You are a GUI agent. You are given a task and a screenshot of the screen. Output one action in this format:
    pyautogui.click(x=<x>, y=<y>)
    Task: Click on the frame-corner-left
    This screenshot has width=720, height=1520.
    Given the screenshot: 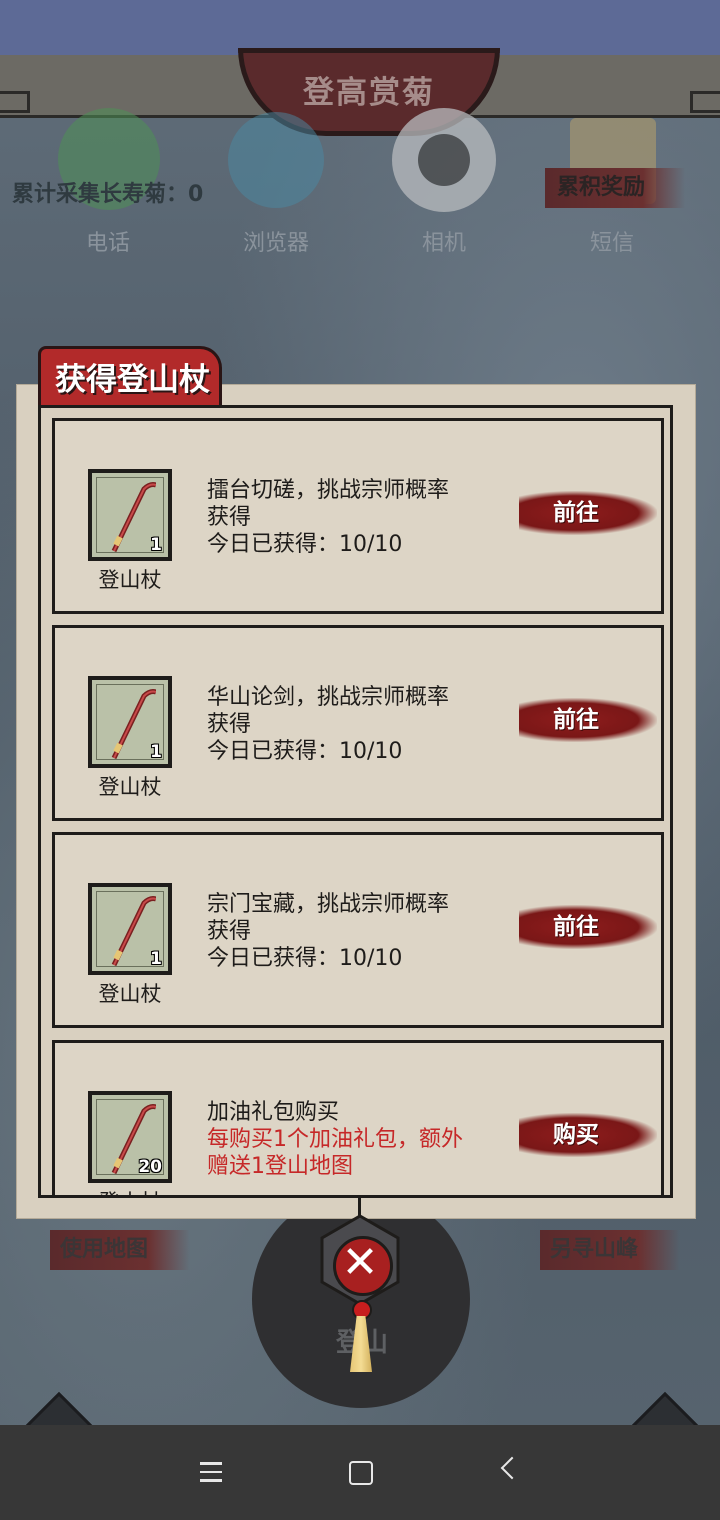 What is the action you would take?
    pyautogui.click(x=15, y=102)
    